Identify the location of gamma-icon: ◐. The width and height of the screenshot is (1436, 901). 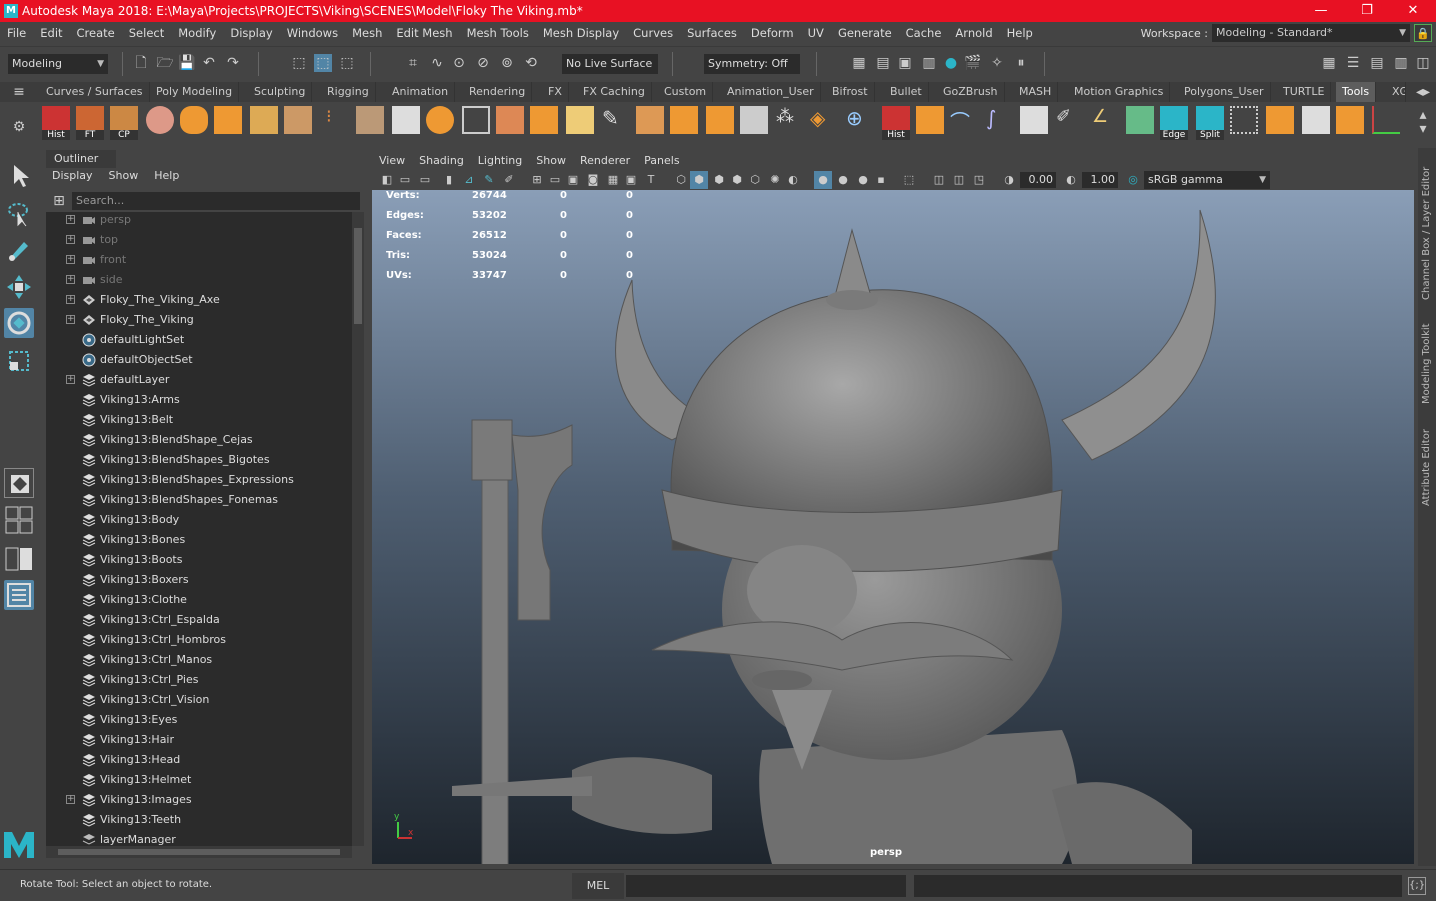
(1071, 180).